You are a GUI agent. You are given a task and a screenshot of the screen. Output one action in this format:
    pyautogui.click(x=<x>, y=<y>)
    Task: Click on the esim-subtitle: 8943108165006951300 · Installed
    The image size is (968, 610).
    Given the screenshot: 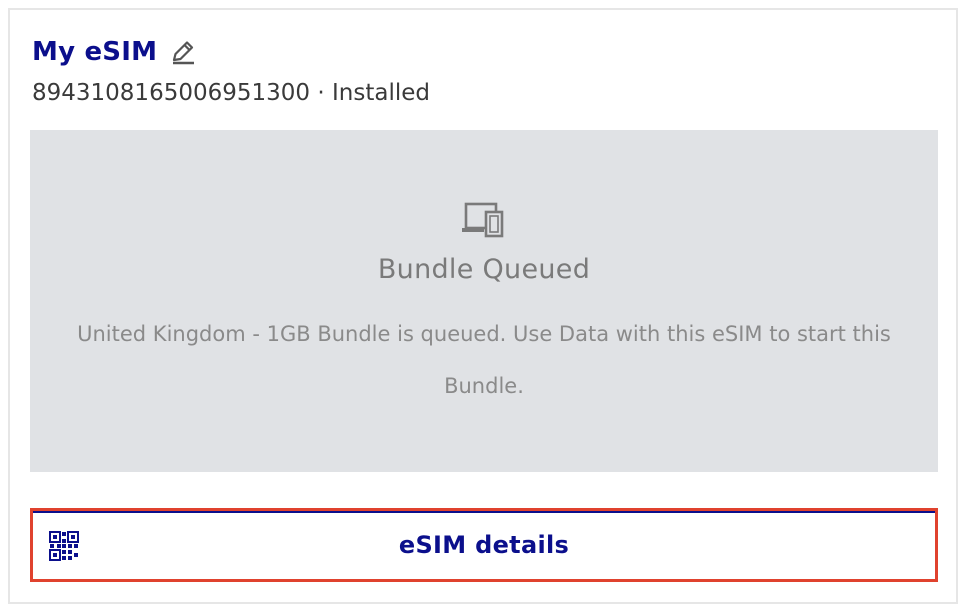 What is the action you would take?
    pyautogui.click(x=231, y=93)
    